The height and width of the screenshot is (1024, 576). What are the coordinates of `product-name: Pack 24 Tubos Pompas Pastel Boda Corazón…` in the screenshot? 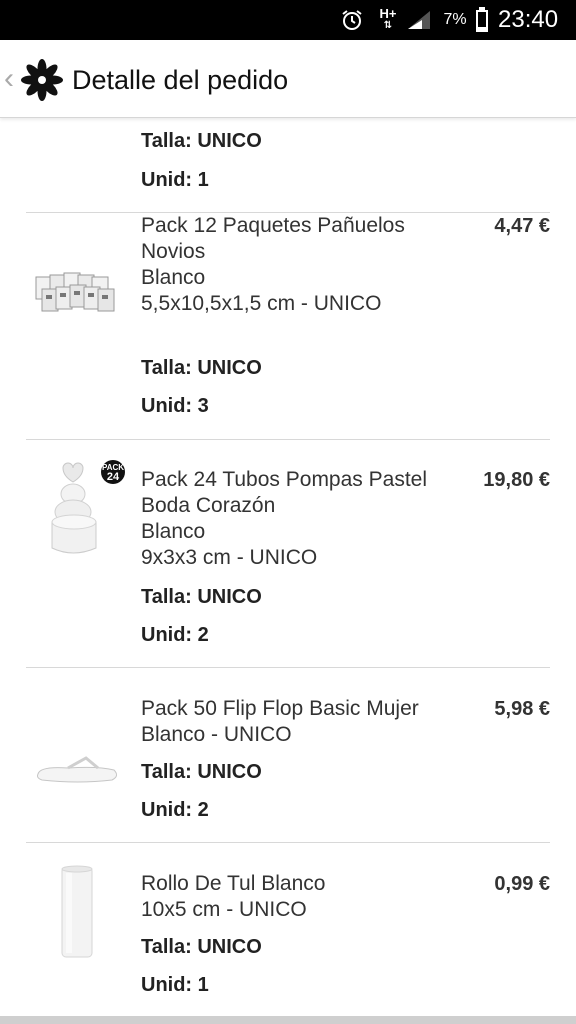 It's located at (301, 519).